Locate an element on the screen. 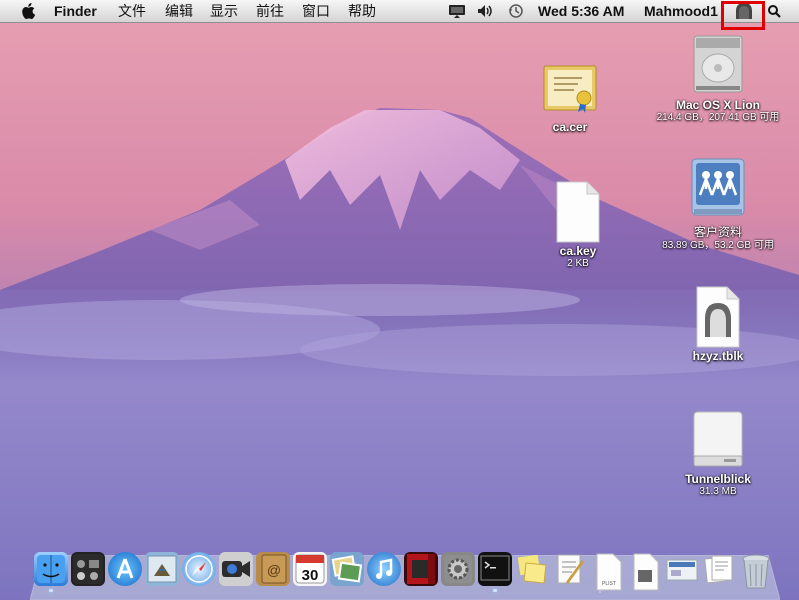 This screenshot has height=600, width=799. hard-drive-icon is located at coordinates (718, 64).